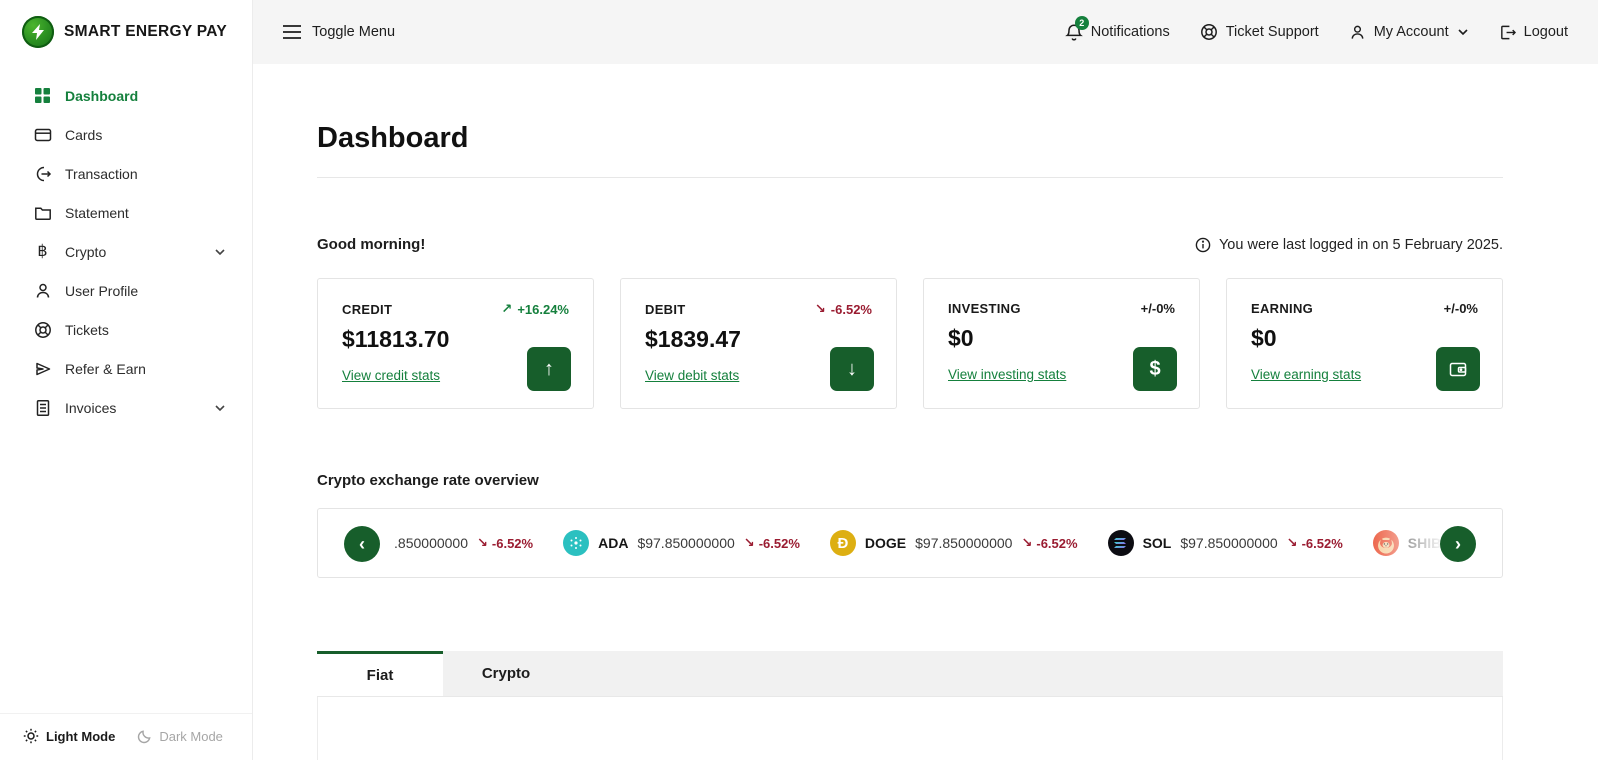 This screenshot has height=760, width=1598. I want to click on hamburger-icon, so click(292, 32).